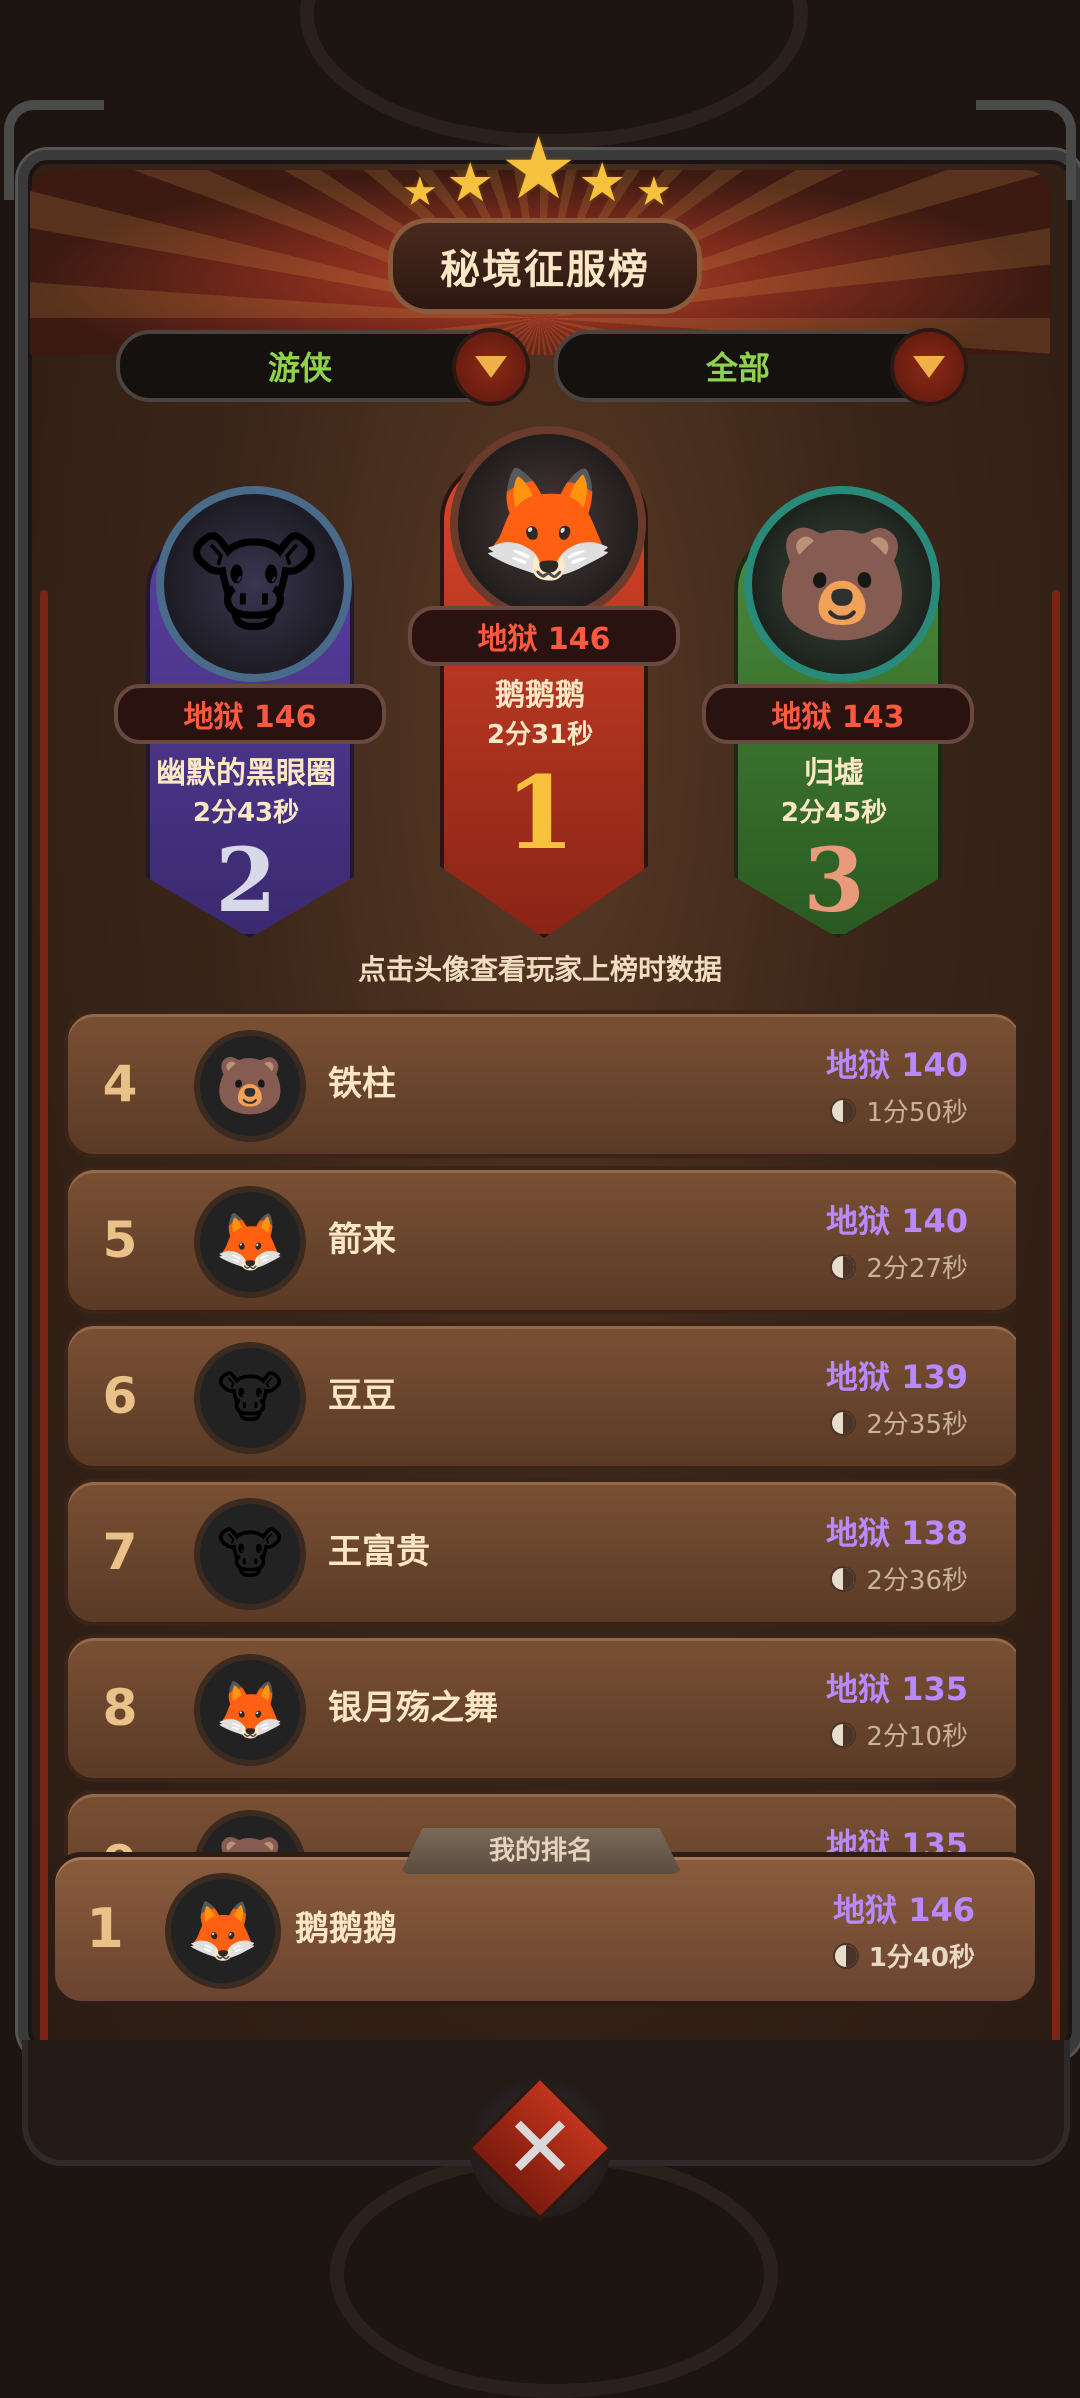 The height and width of the screenshot is (2398, 1080). Describe the element at coordinates (539, 969) in the screenshot. I see `hint-text: 点击头像查看玩家上榜时数据` at that location.